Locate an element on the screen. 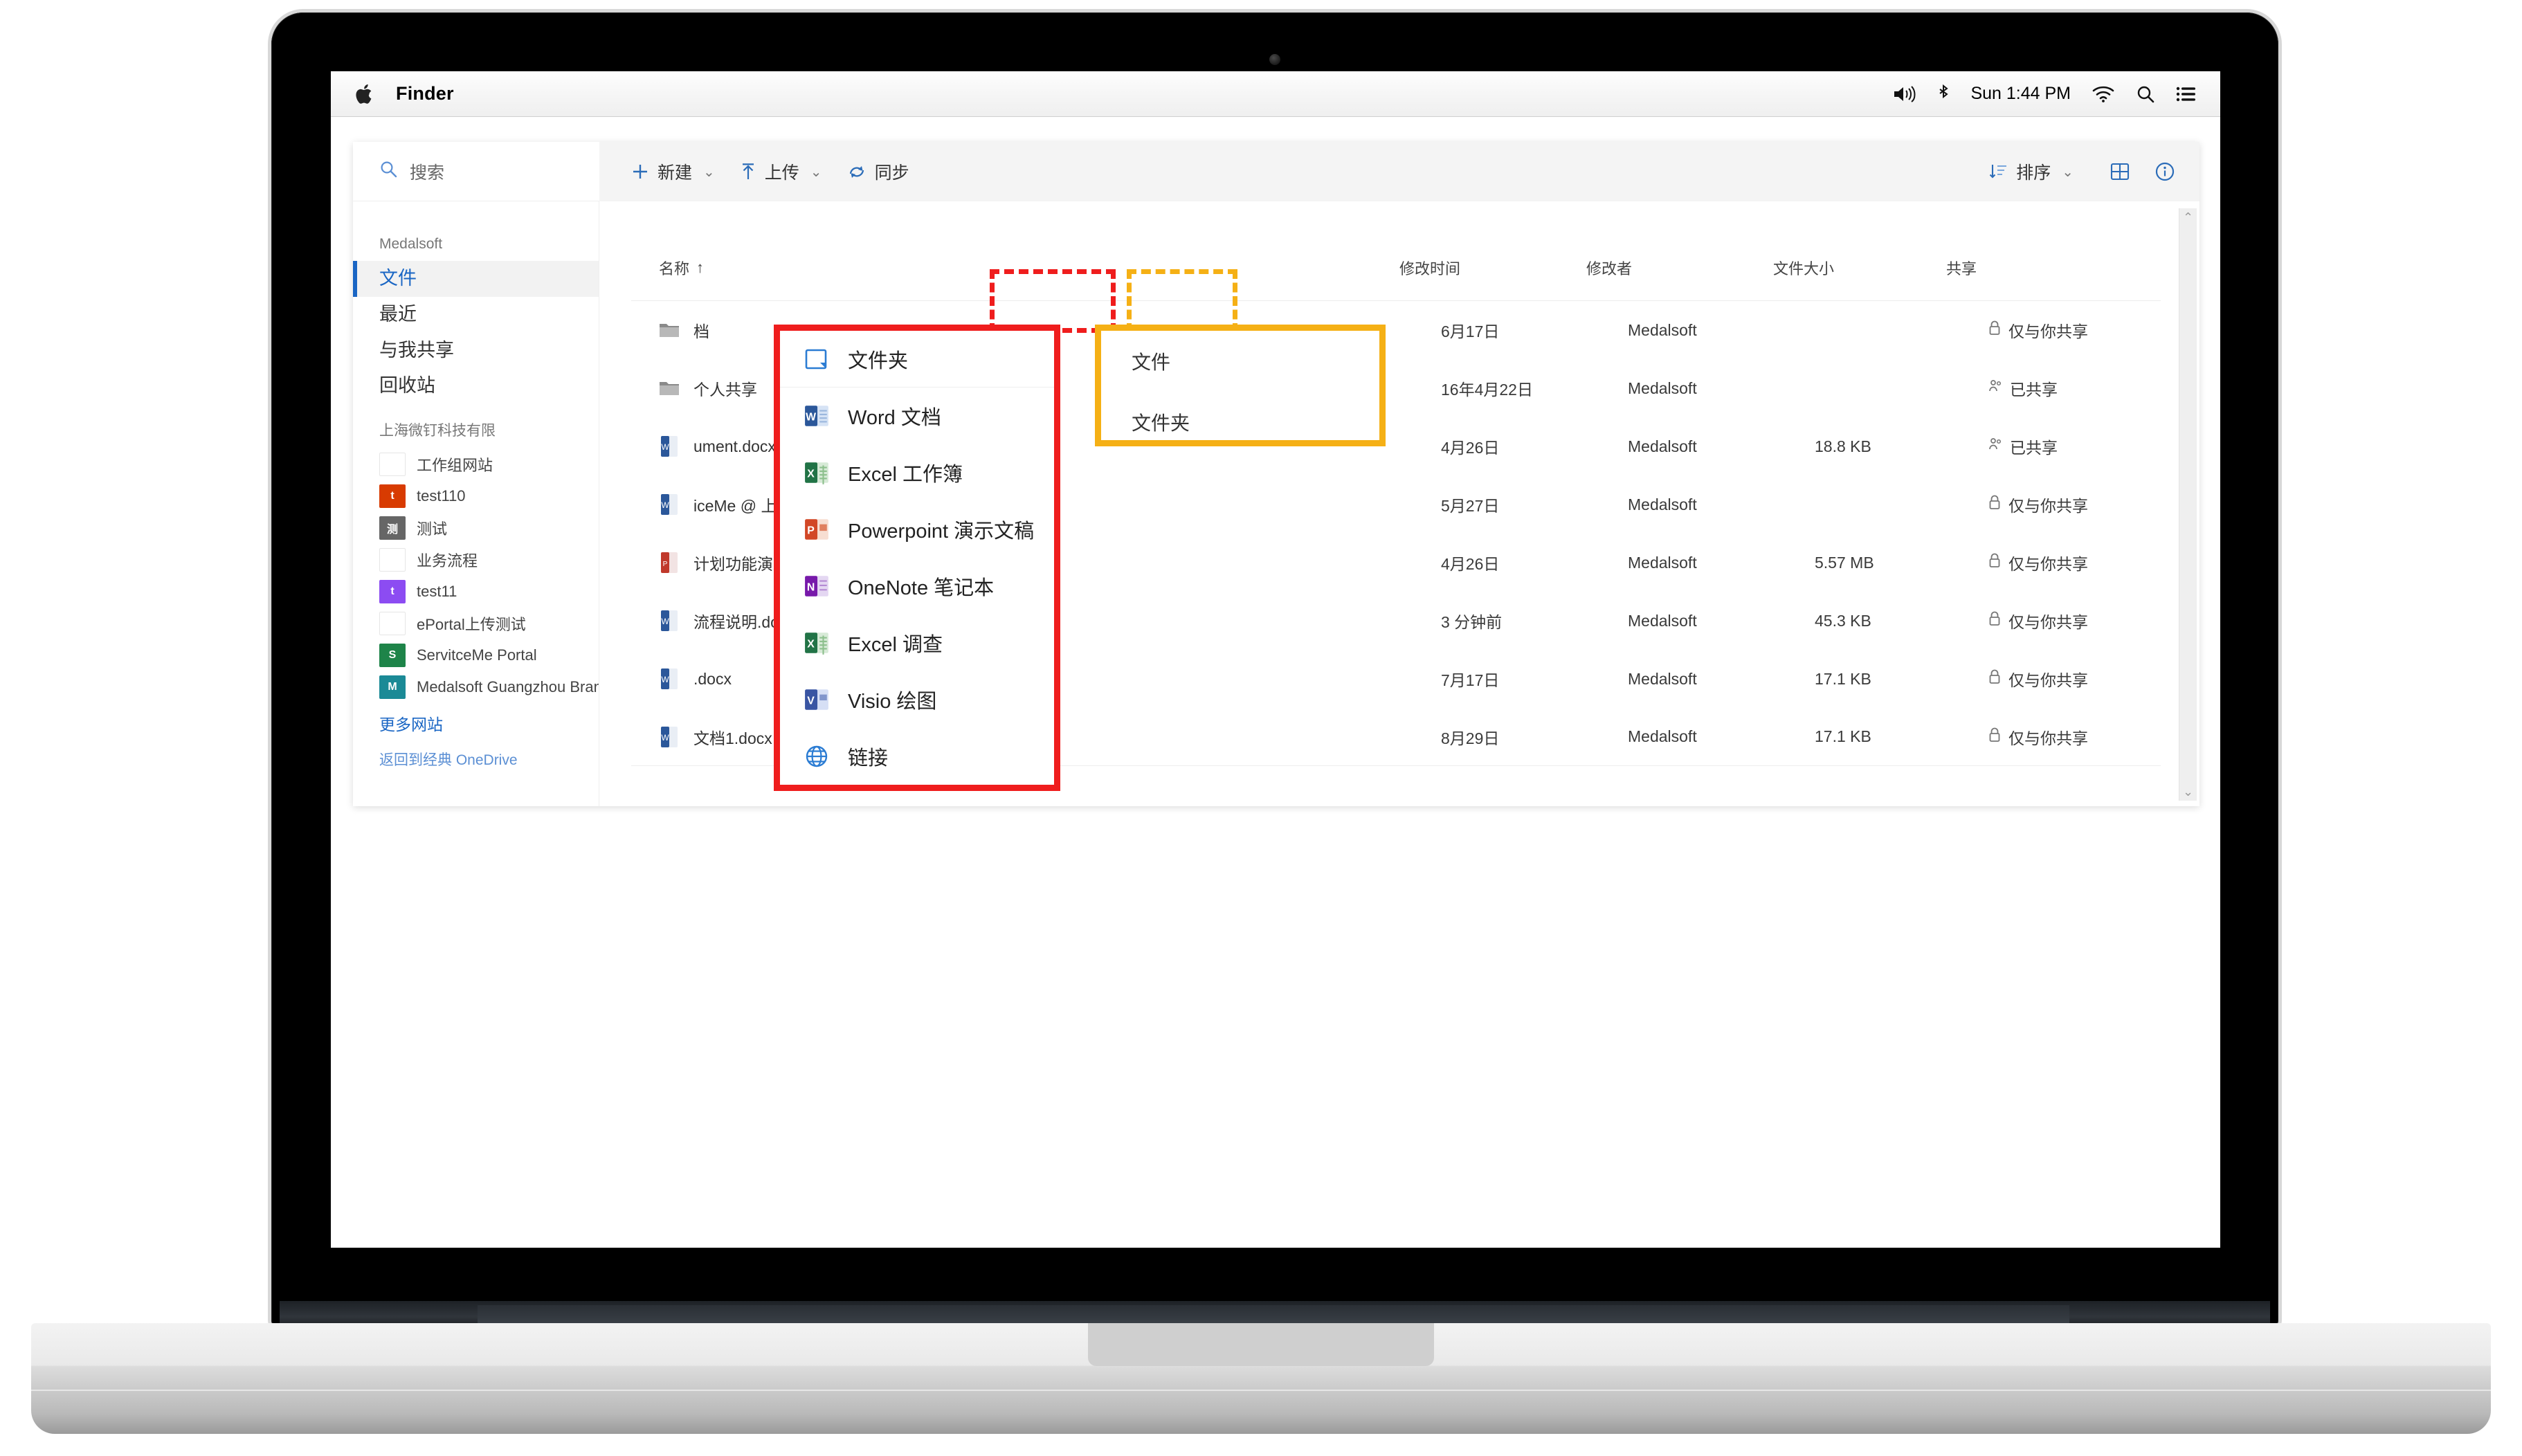  file-sharing-label: 仅与你共享 is located at coordinates (2048, 622).